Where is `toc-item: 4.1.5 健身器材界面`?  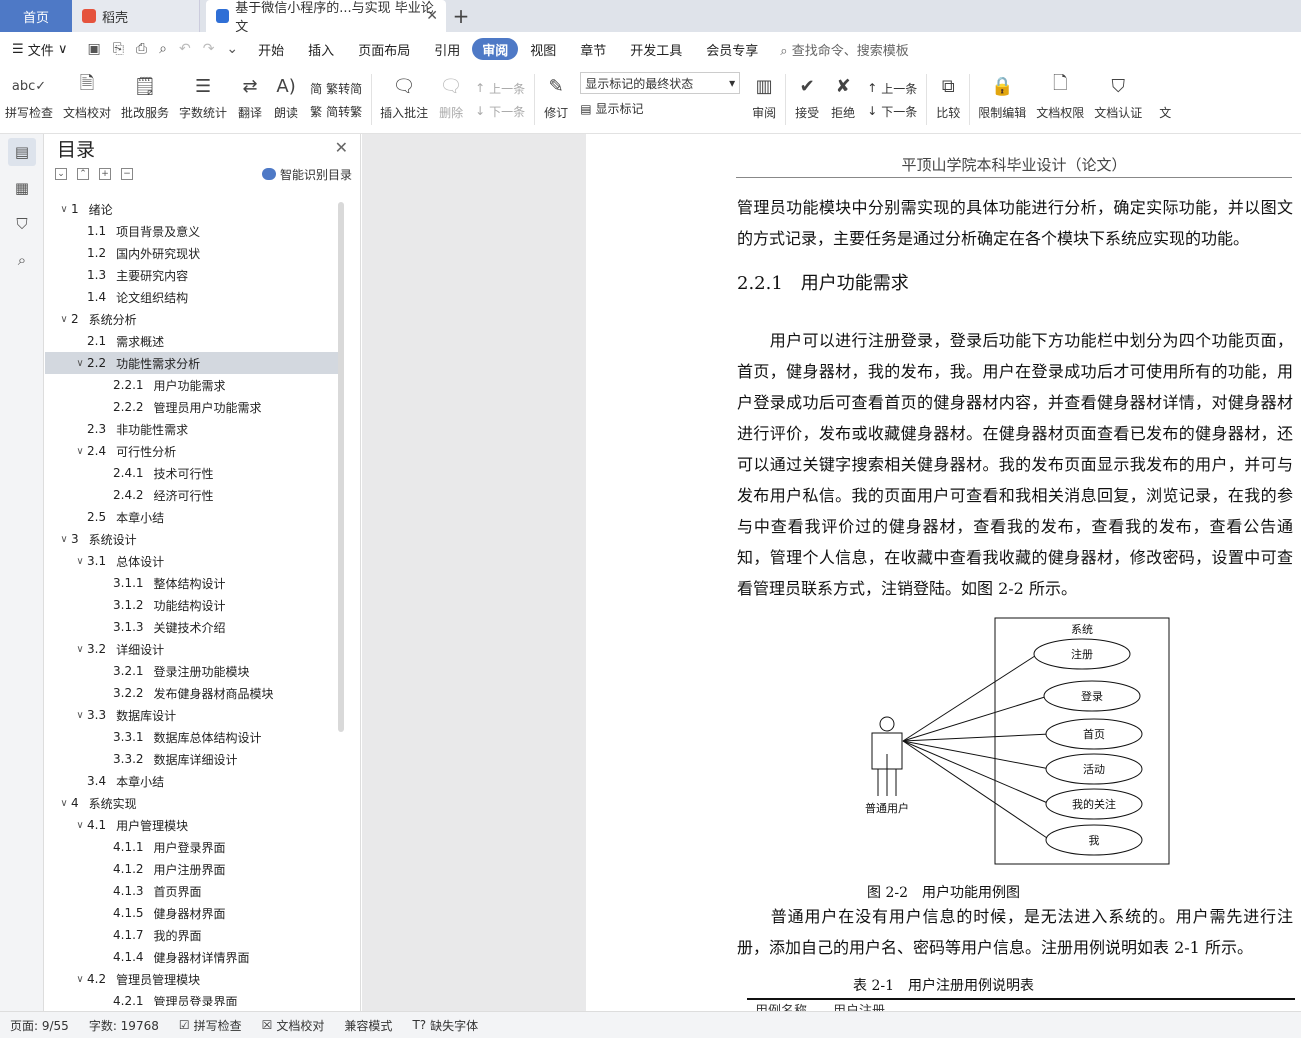 toc-item: 4.1.5 健身器材界面 is located at coordinates (193, 913).